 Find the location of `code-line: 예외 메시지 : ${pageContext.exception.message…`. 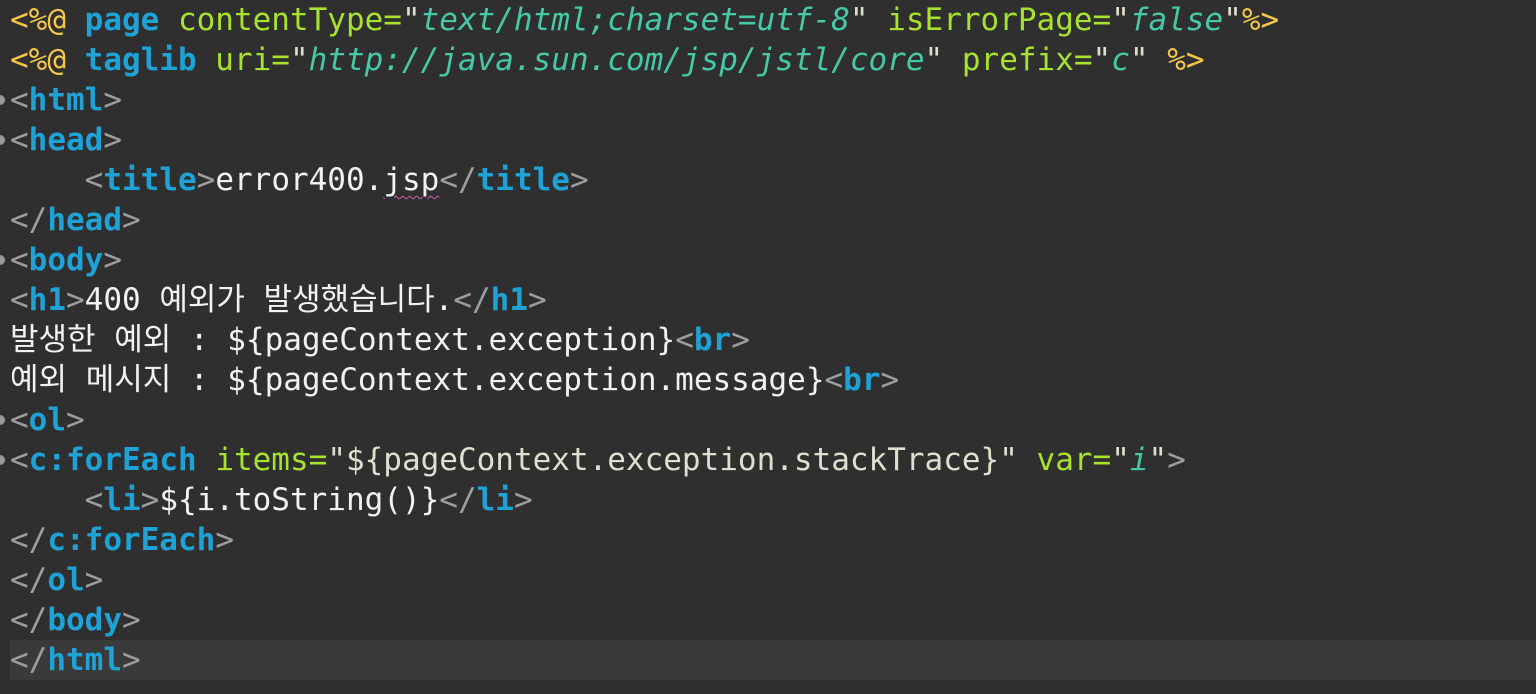

code-line: 예외 메시지 : ${pageContext.exception.message… is located at coordinates (773, 380).